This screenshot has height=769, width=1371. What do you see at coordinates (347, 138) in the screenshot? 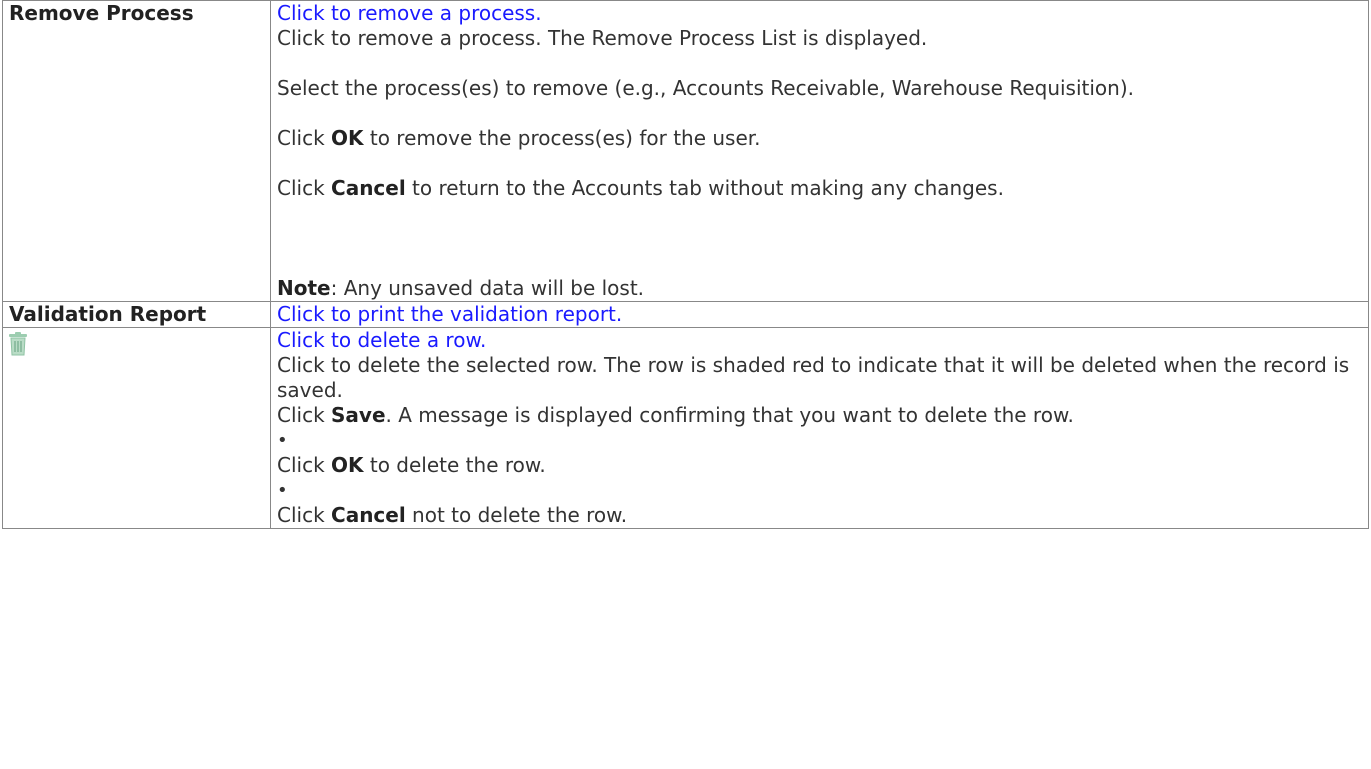
I see `ok-label: OK` at bounding box center [347, 138].